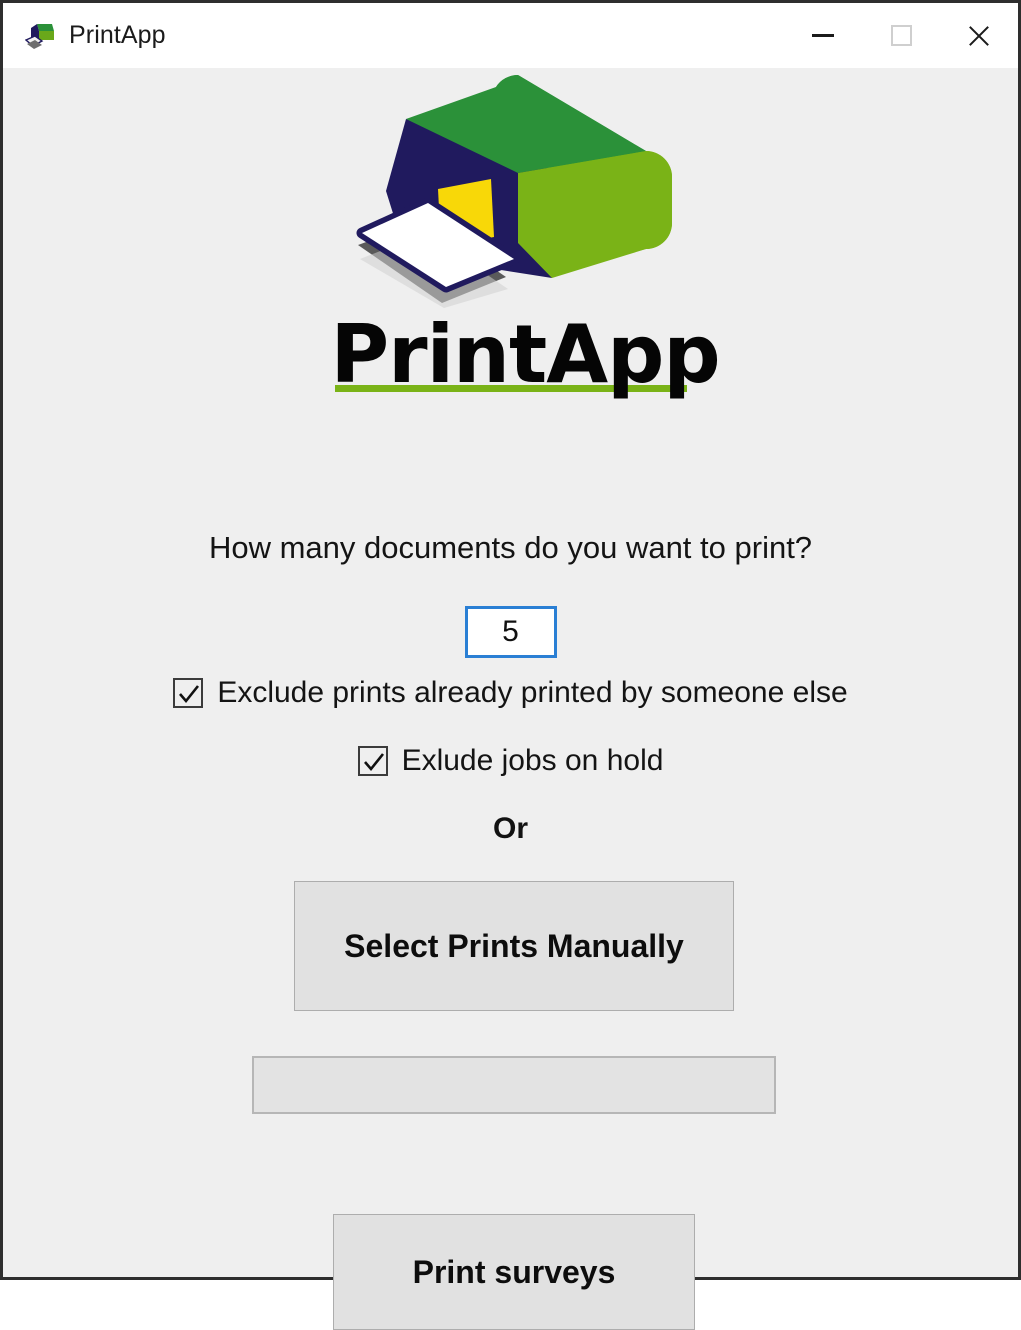 The image size is (1021, 1330). I want to click on logo-wordmark: PrintApp, so click(525, 359).